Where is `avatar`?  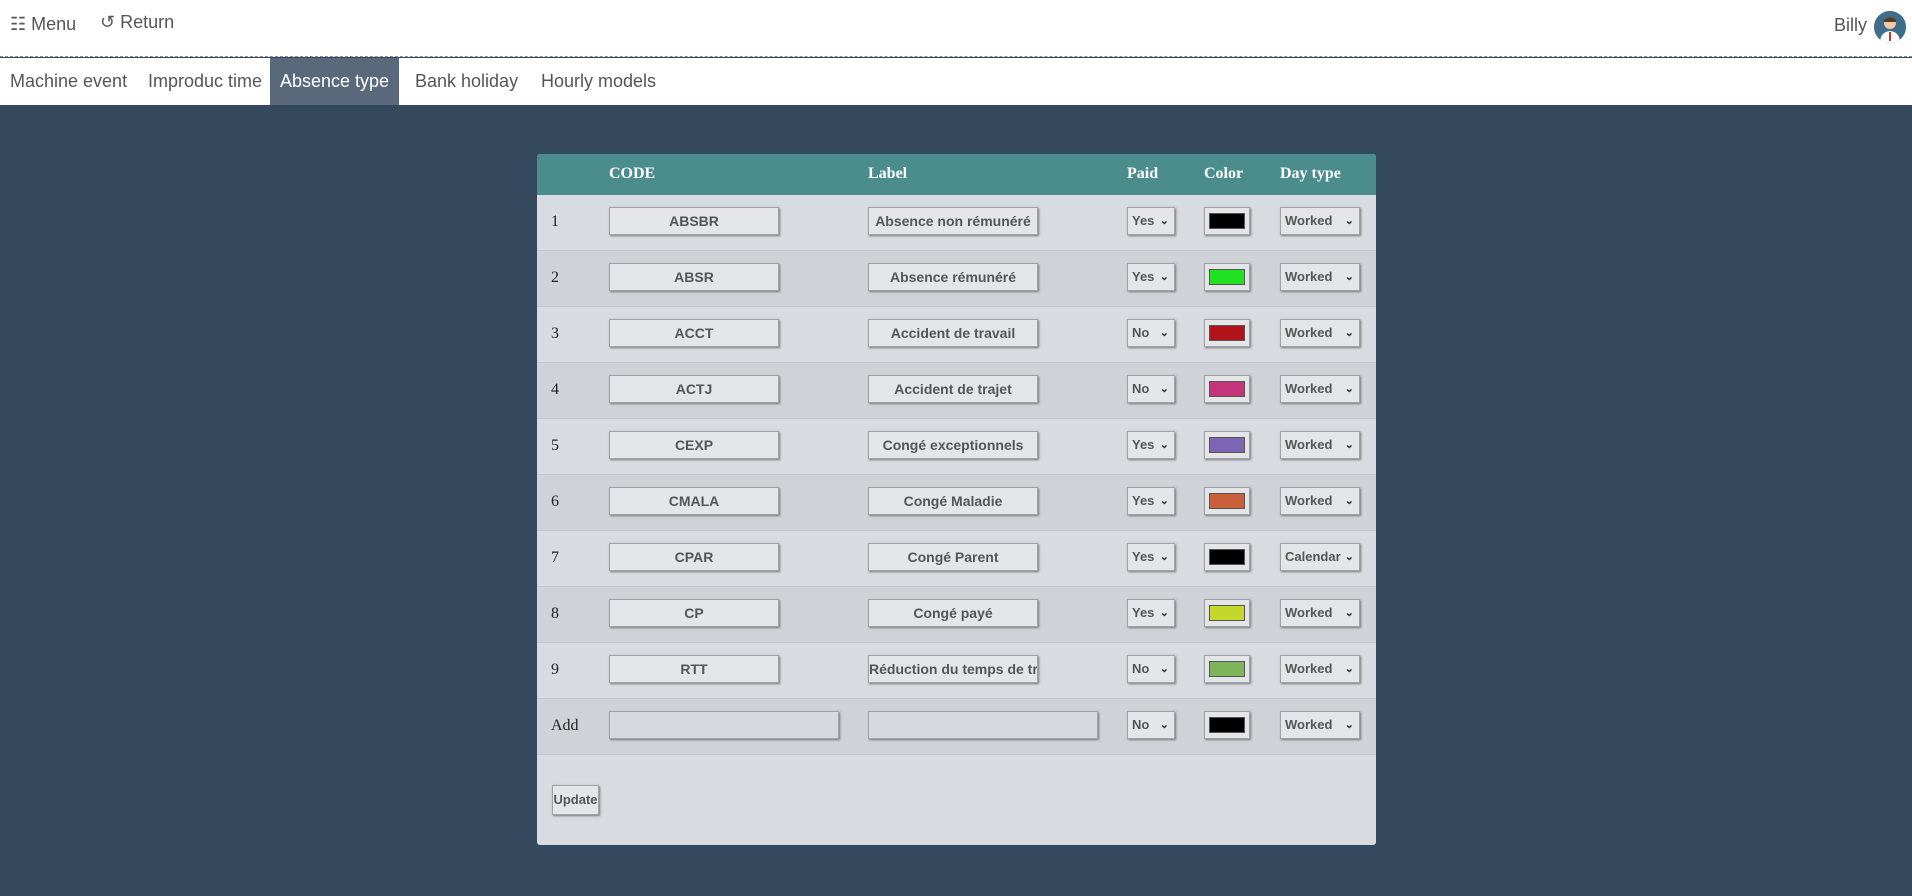 avatar is located at coordinates (1890, 27).